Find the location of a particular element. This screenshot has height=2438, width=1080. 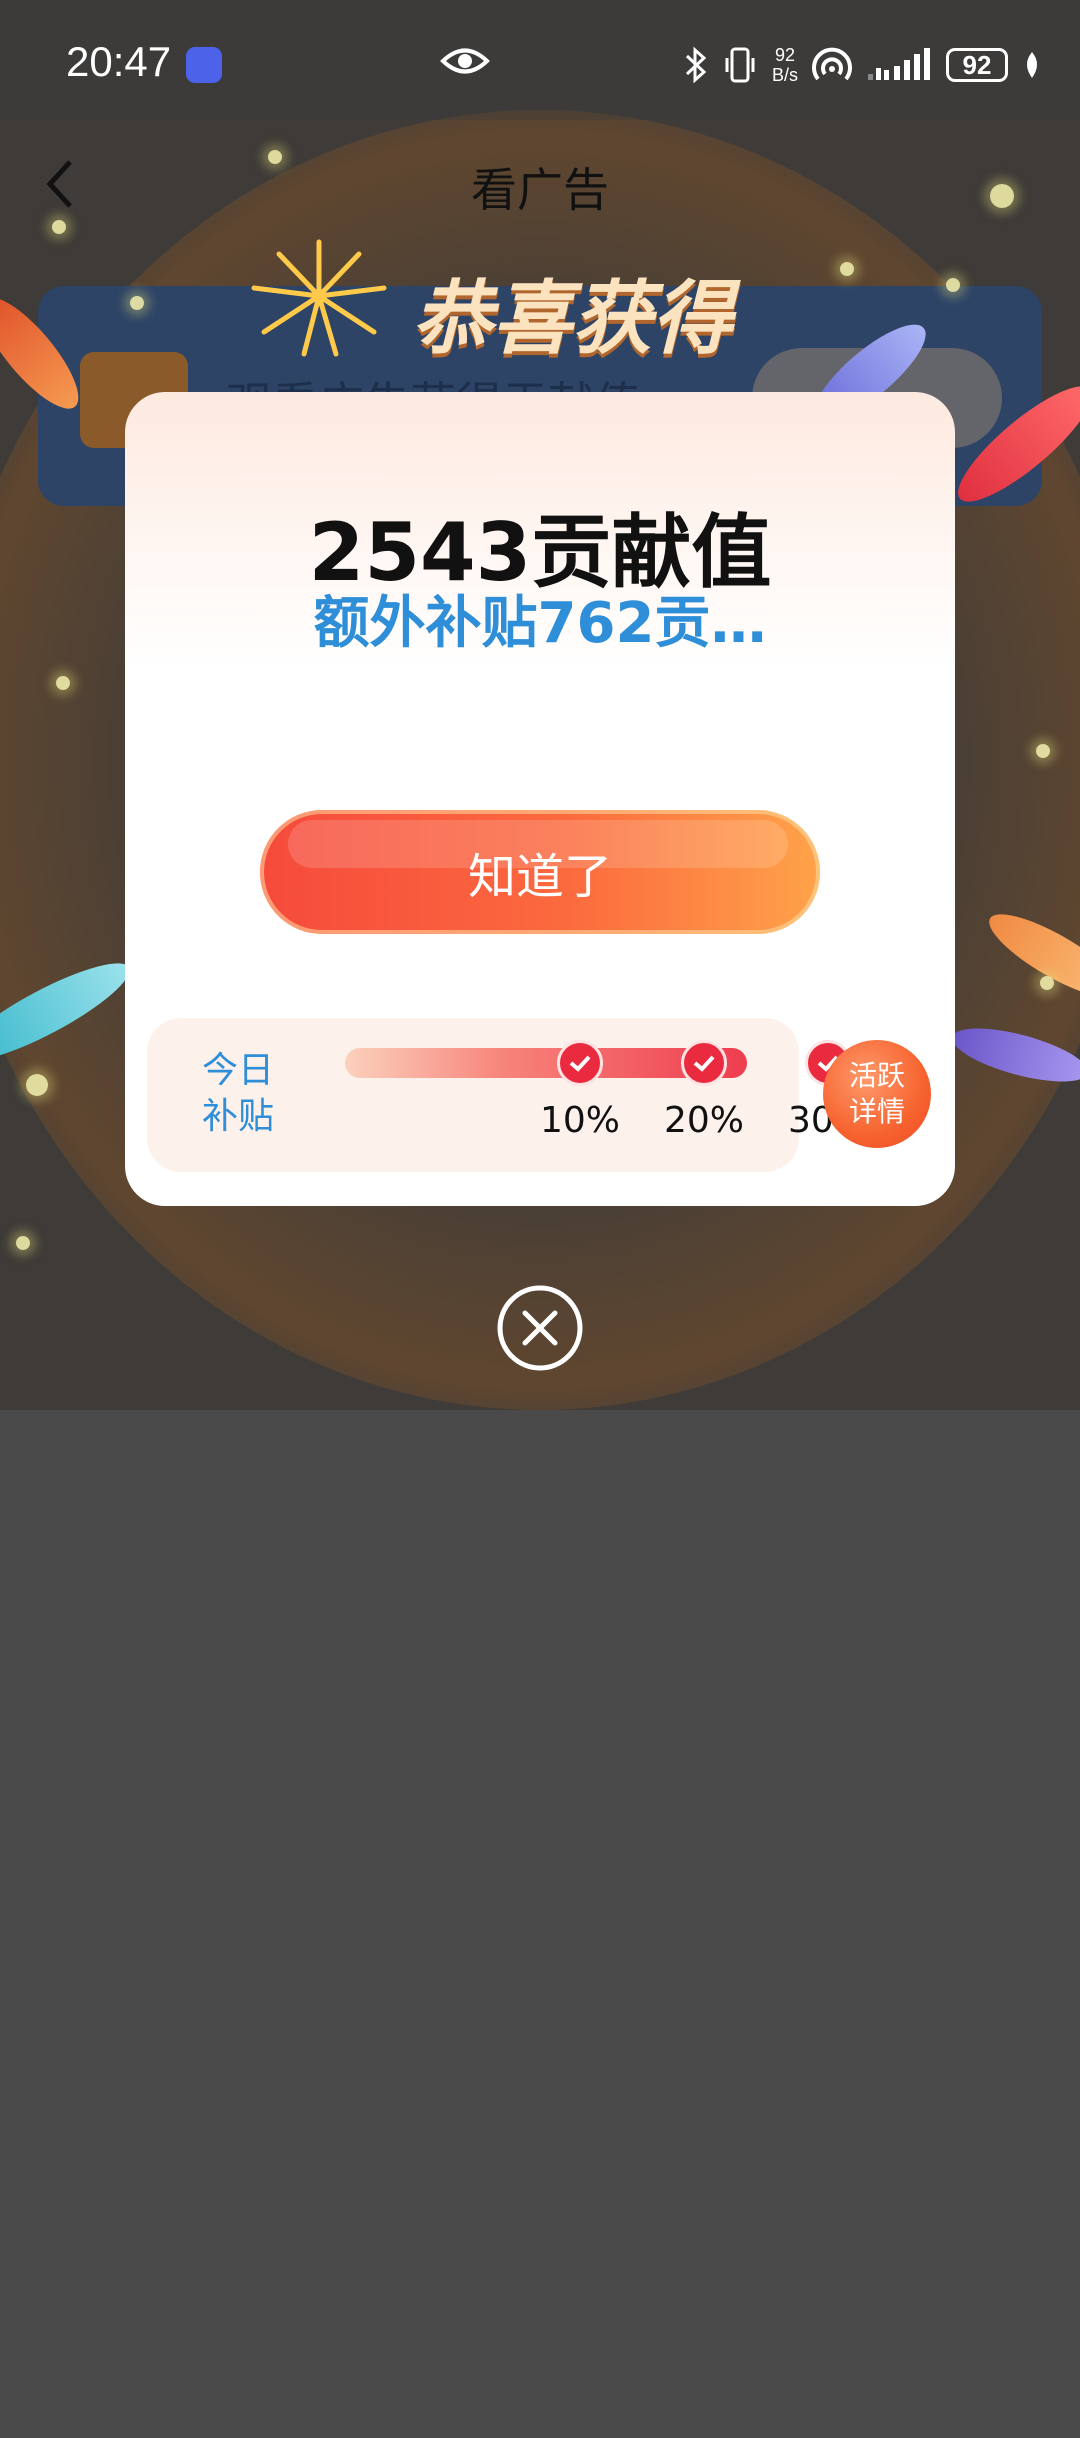

leaf-icon is located at coordinates (1032, 65).